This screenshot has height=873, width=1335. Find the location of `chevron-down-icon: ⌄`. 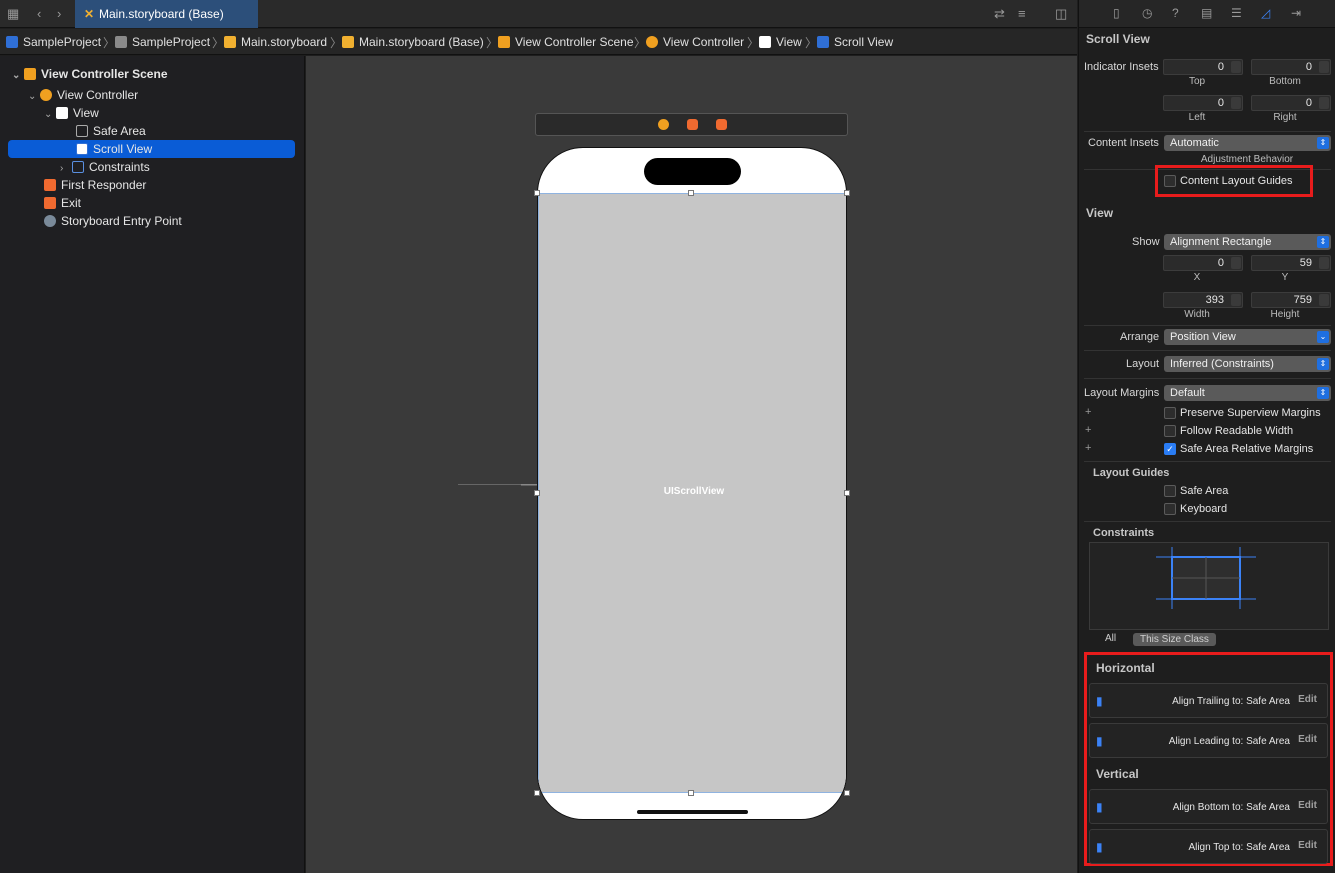

chevron-down-icon: ⌄ is located at coordinates (1323, 337).